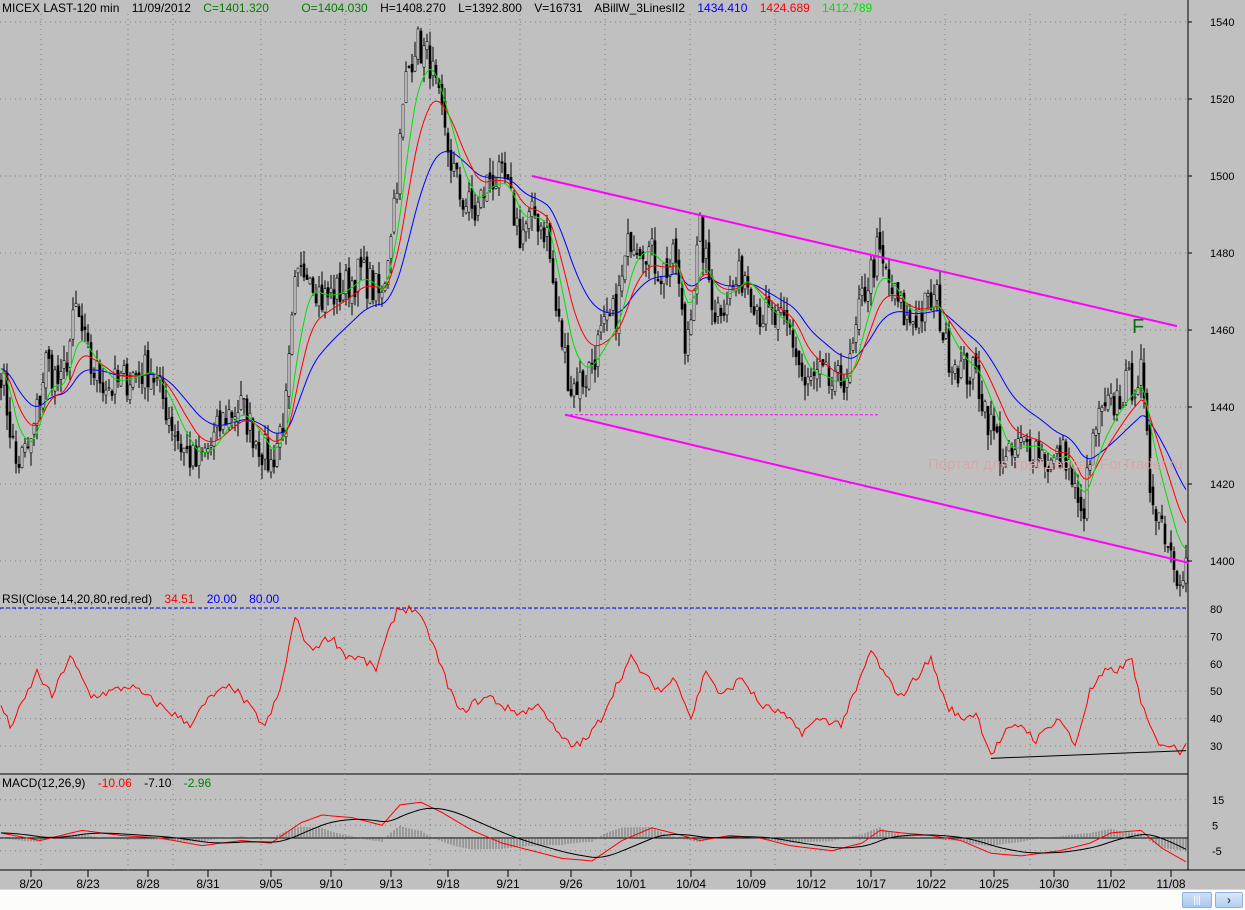  I want to click on date-tick-label: 10/09, so click(751, 883).